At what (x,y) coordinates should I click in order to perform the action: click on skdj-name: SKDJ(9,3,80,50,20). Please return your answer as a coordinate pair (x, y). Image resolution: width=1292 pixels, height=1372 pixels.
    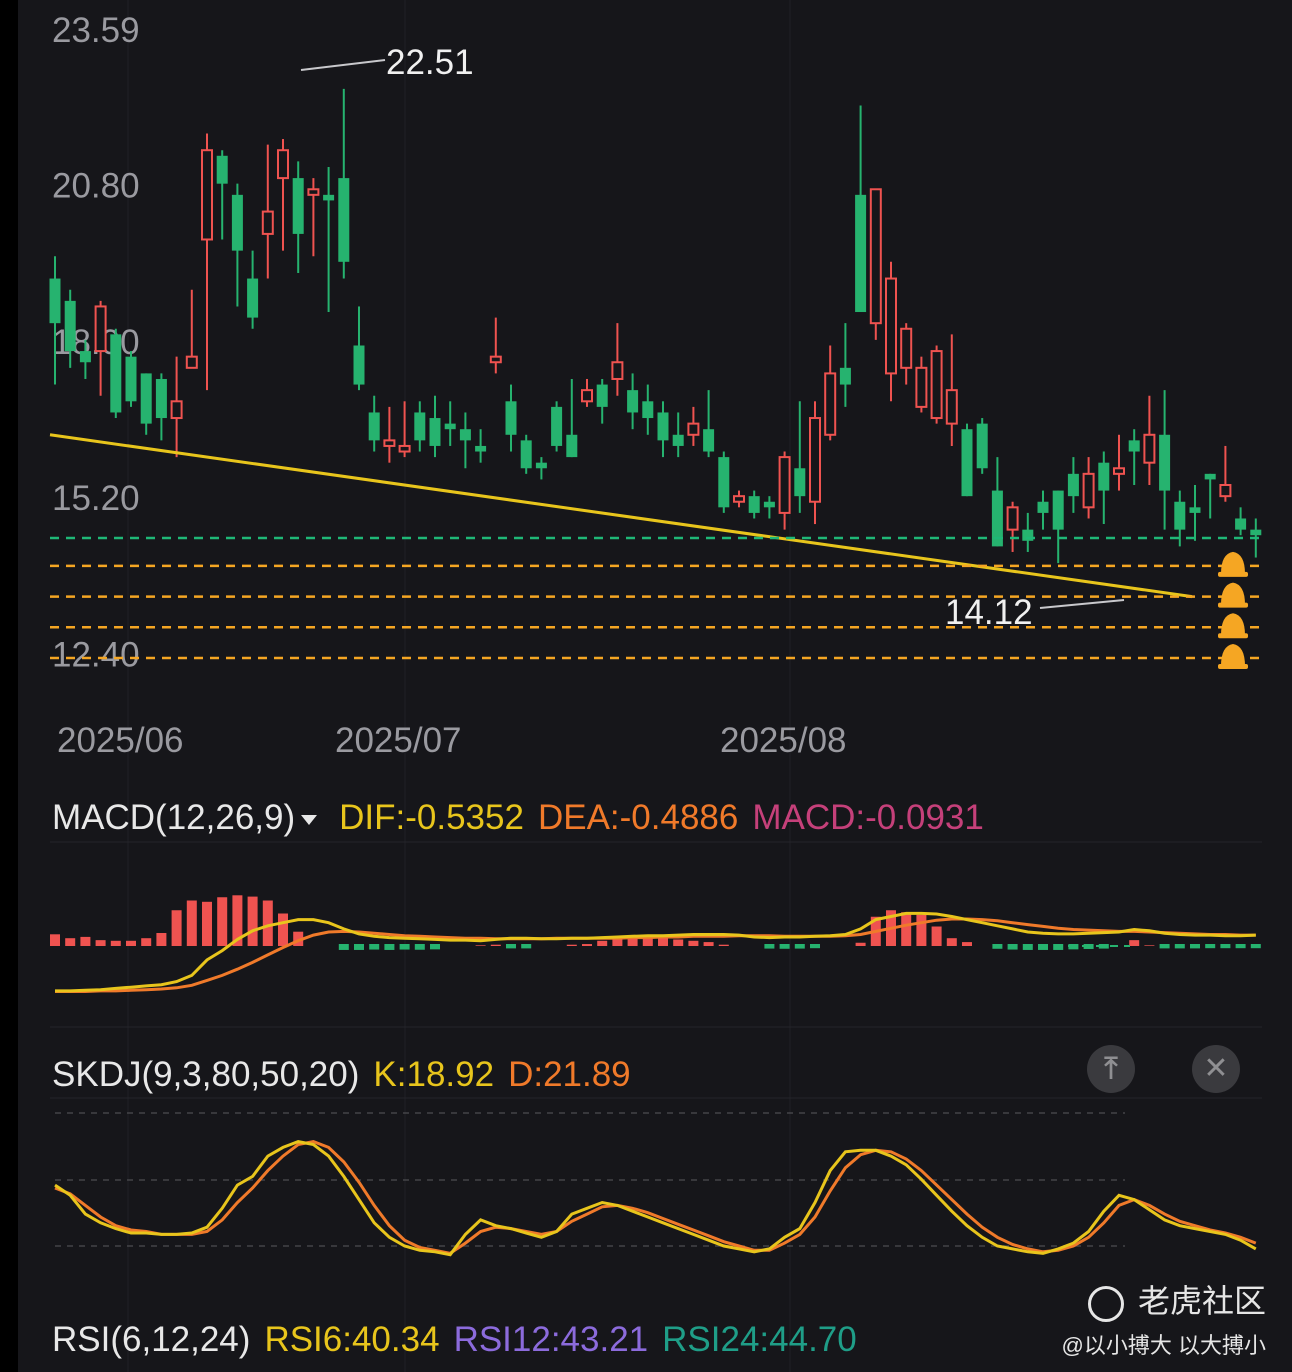
    Looking at the image, I should click on (205, 1074).